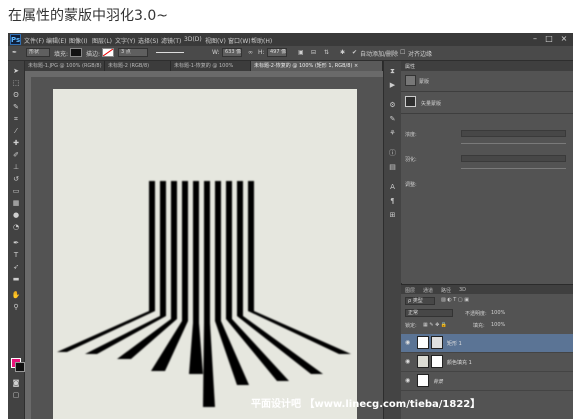 The image size is (575, 419). Describe the element at coordinates (317, 66) in the screenshot. I see `tab-document-active: 未标题-2-恢复的 @ 100% (矩形 1, RGB/8) ×` at that location.